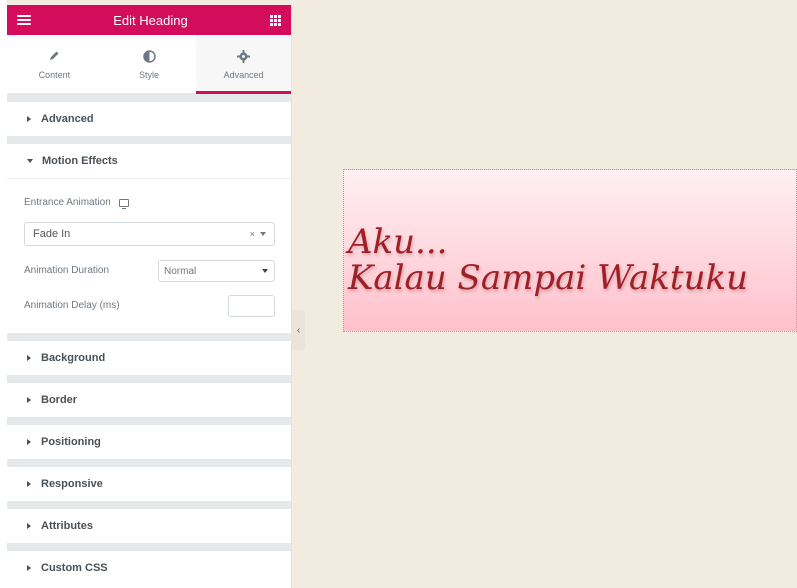 The image size is (797, 588). I want to click on section-attributes: Attributes, so click(149, 526).